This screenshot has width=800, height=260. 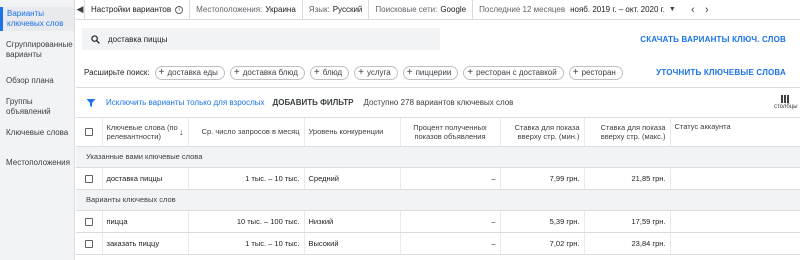 I want to click on collapse-arrow-icon: ◀, so click(x=80, y=9).